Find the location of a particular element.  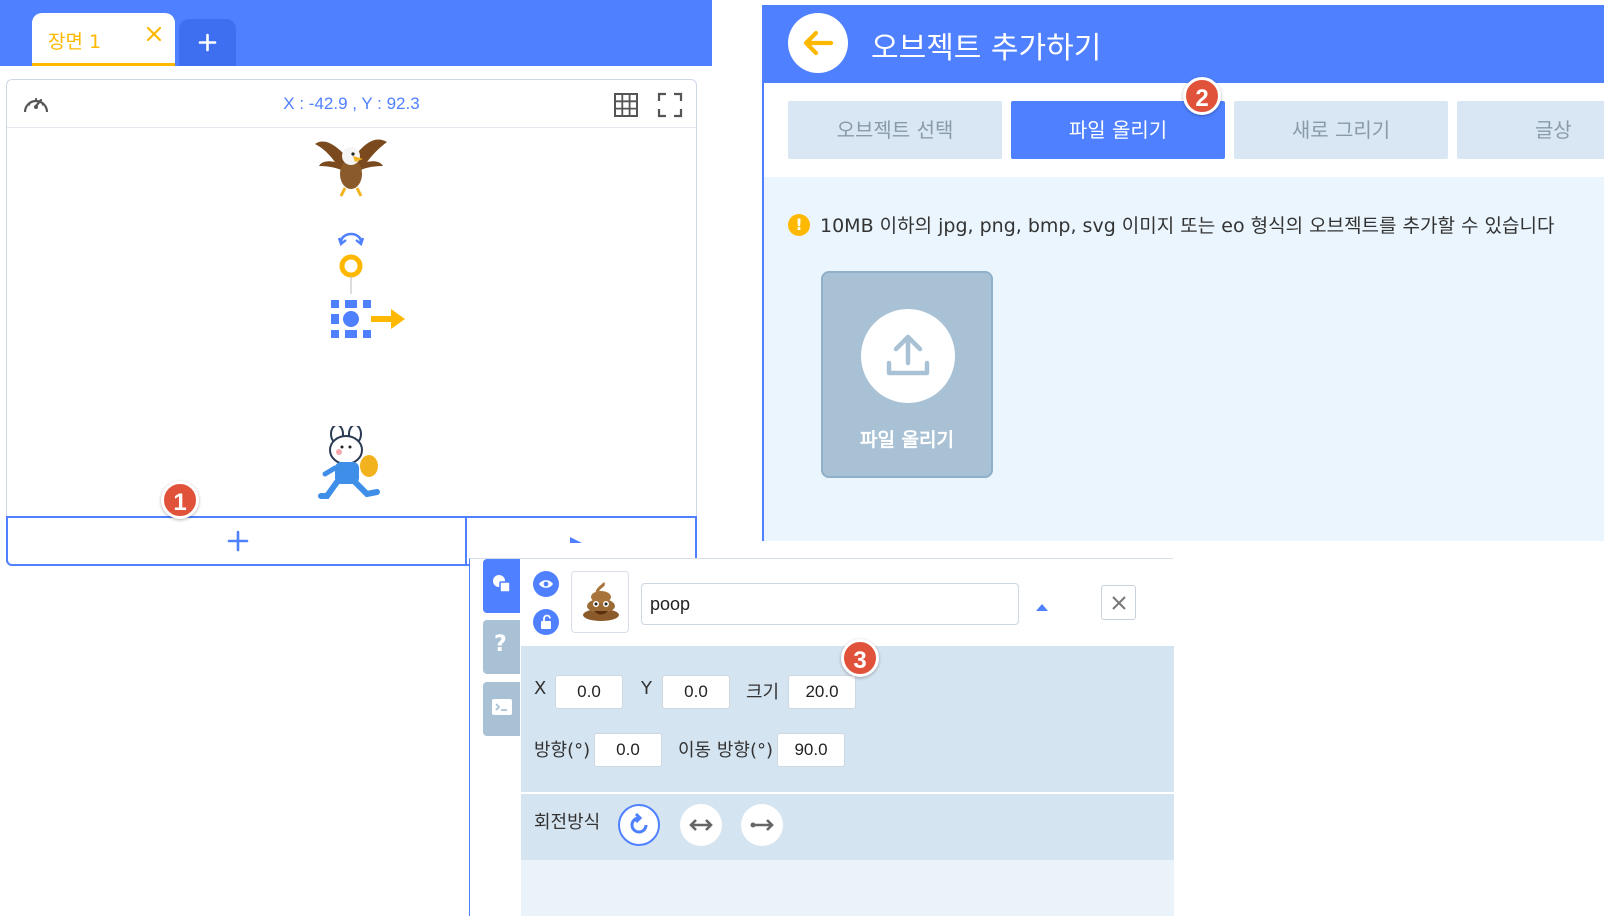

no-rotation-button is located at coordinates (762, 825).